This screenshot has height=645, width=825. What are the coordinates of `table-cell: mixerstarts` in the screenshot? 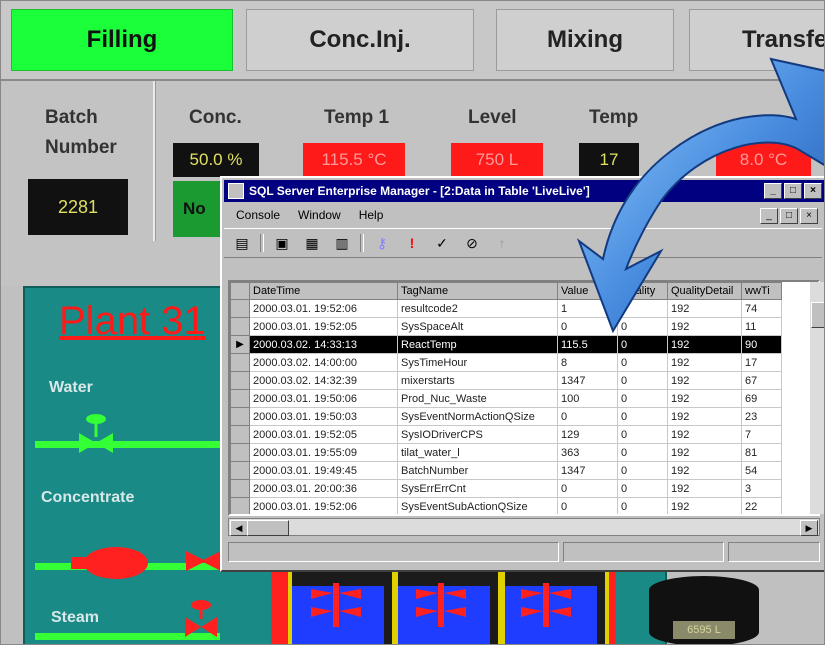 It's located at (477, 380).